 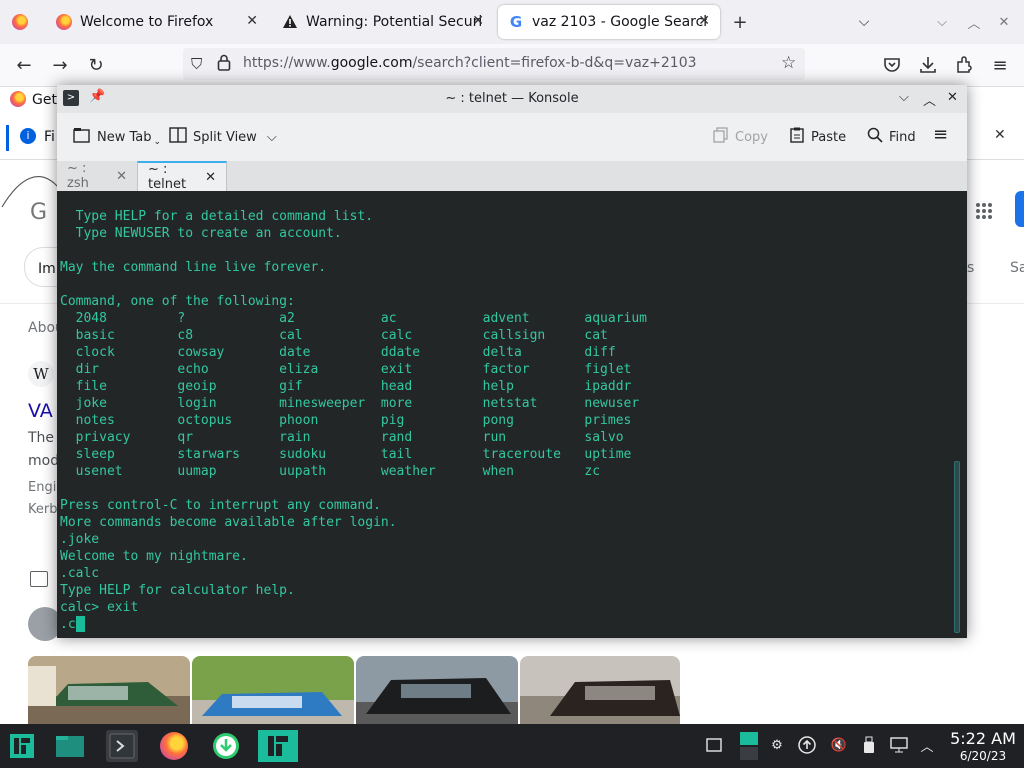 What do you see at coordinates (157, 142) in the screenshot?
I see `chevron-down-icon: ⌄` at bounding box center [157, 142].